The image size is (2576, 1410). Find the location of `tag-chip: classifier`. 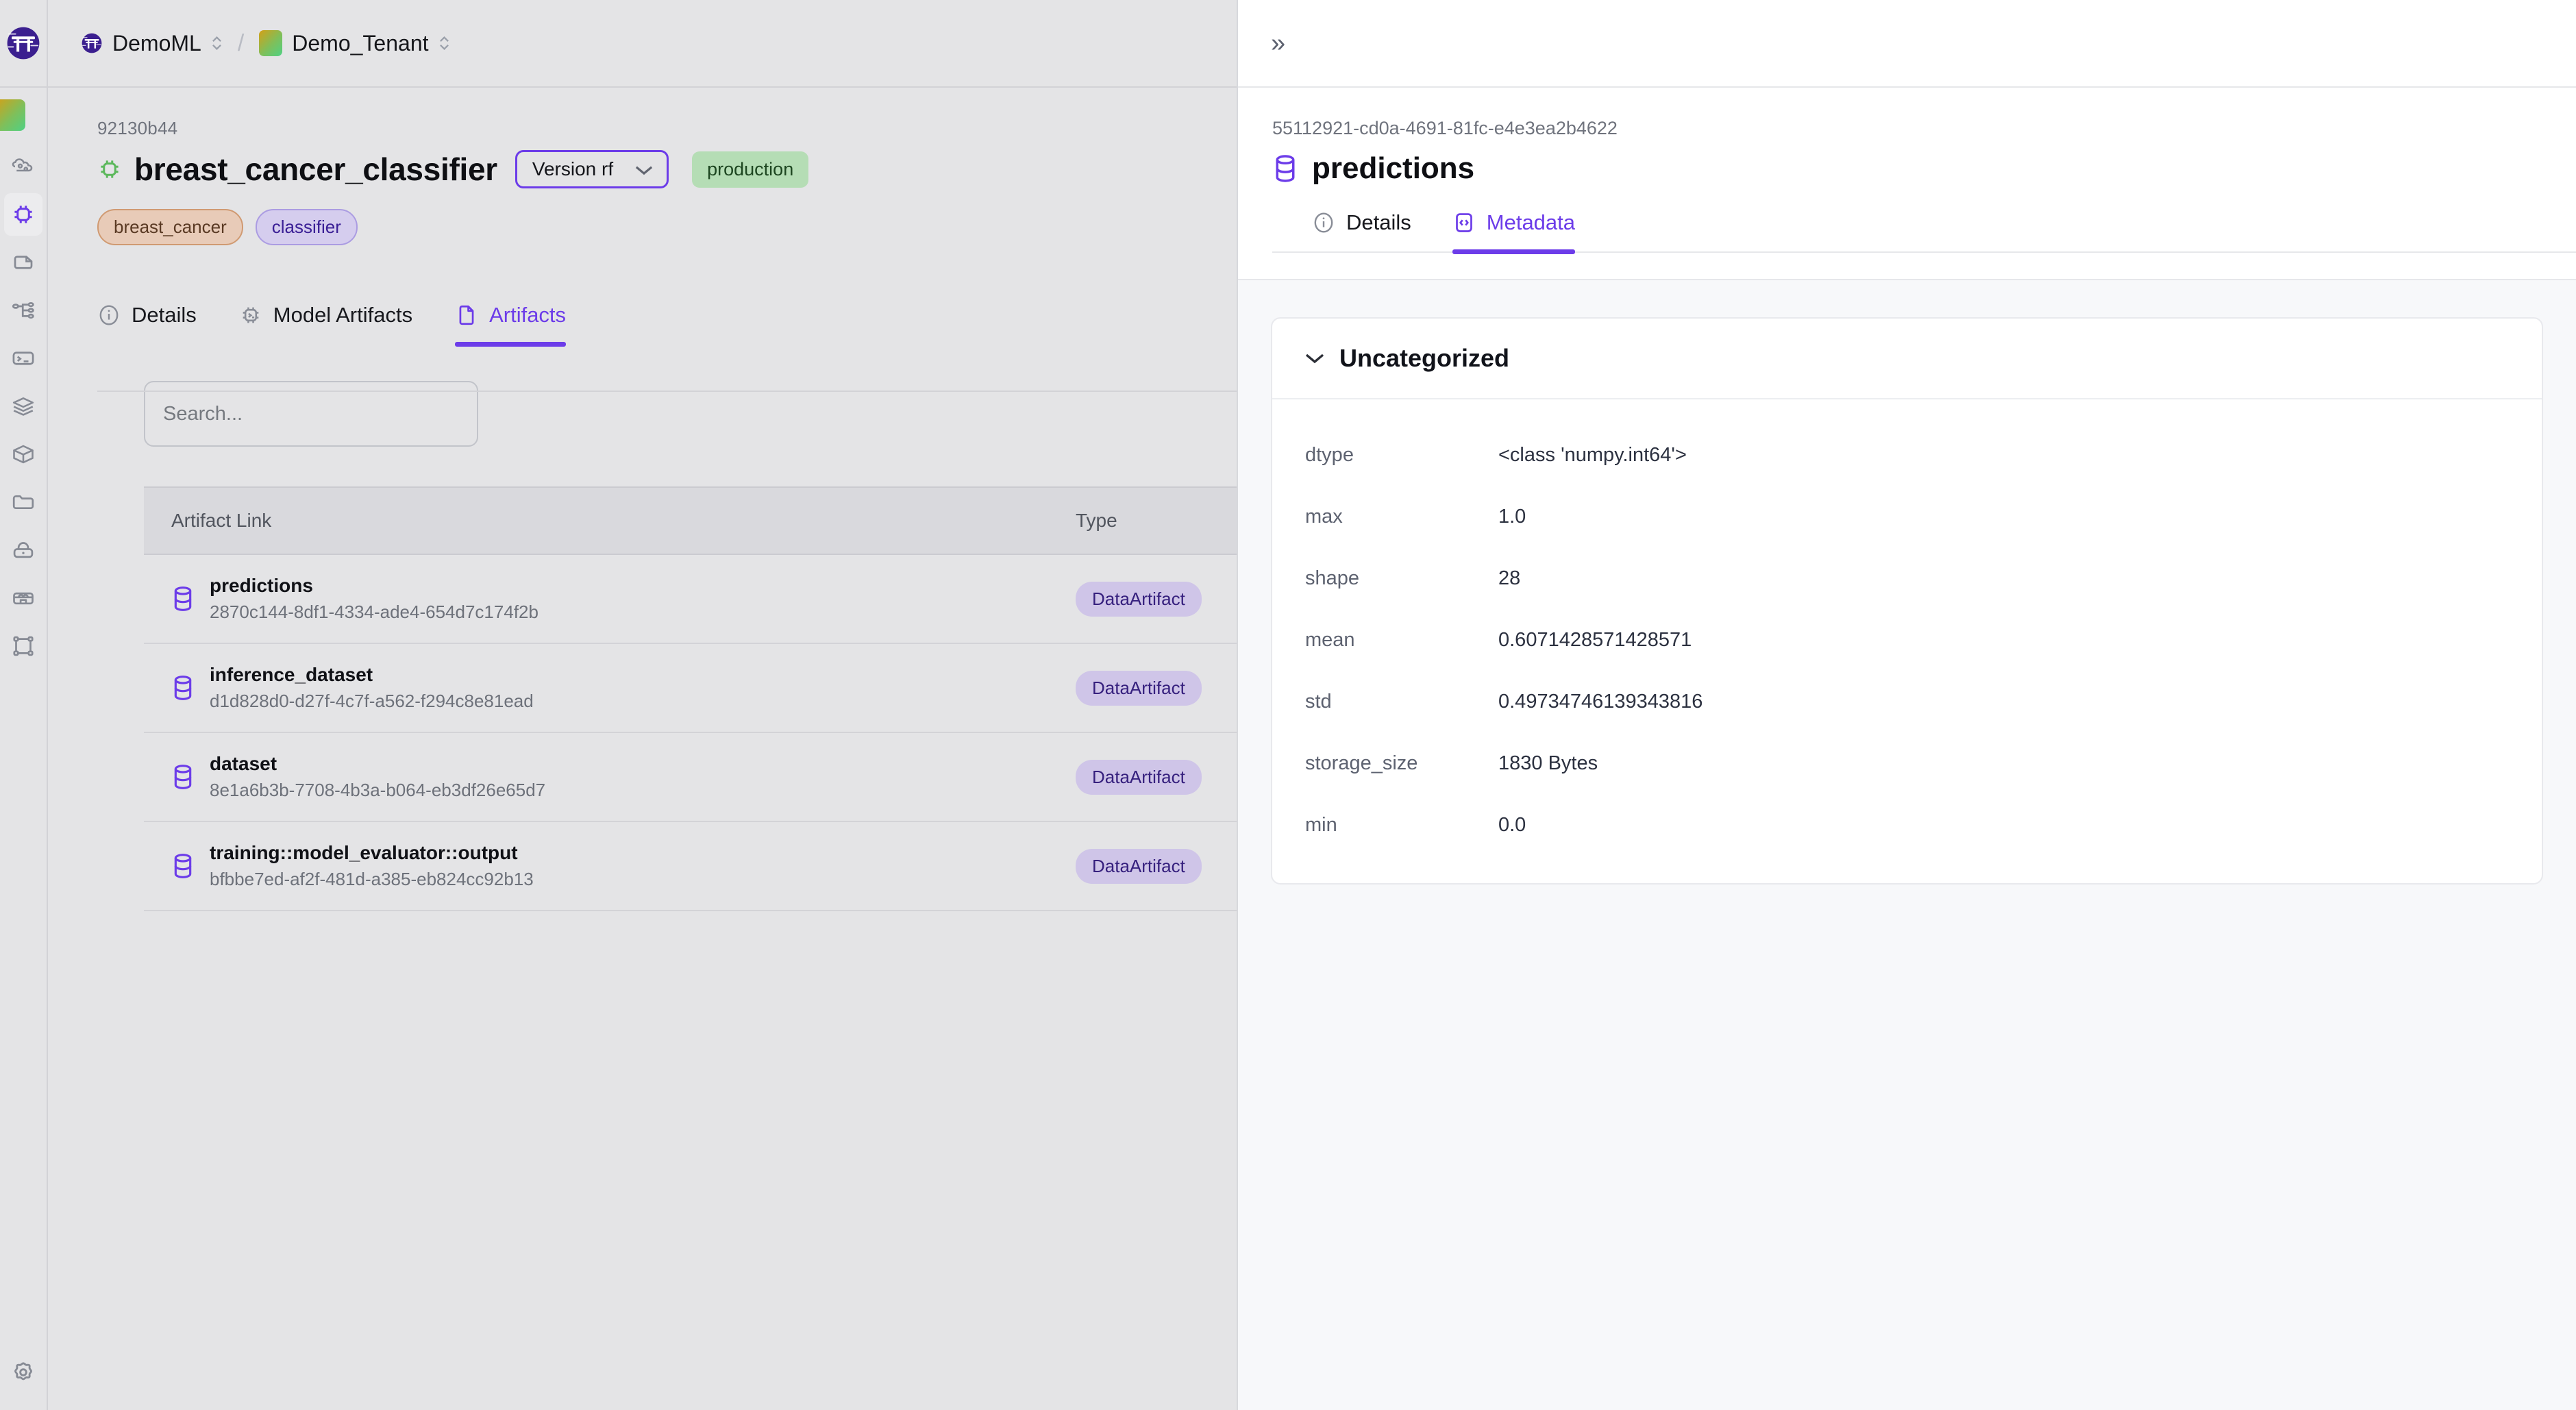

tag-chip: classifier is located at coordinates (306, 227).